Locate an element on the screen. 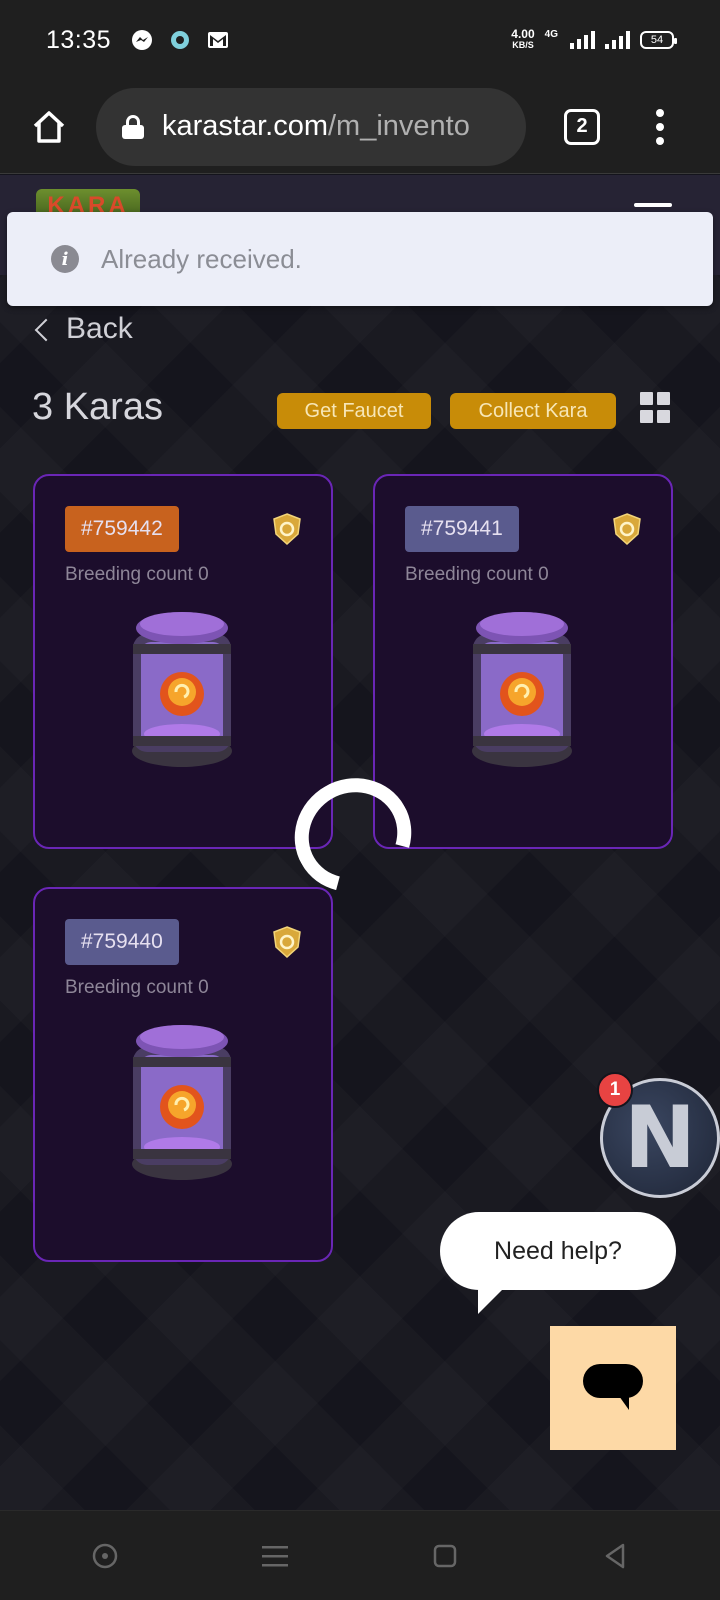 The width and height of the screenshot is (720, 1600). notification-icons is located at coordinates (180, 40).